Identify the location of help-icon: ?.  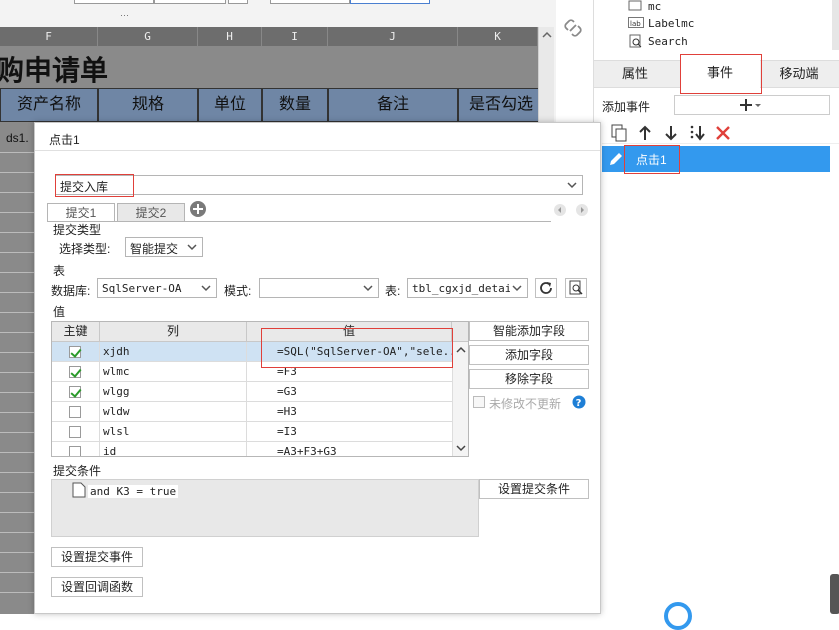
(579, 402).